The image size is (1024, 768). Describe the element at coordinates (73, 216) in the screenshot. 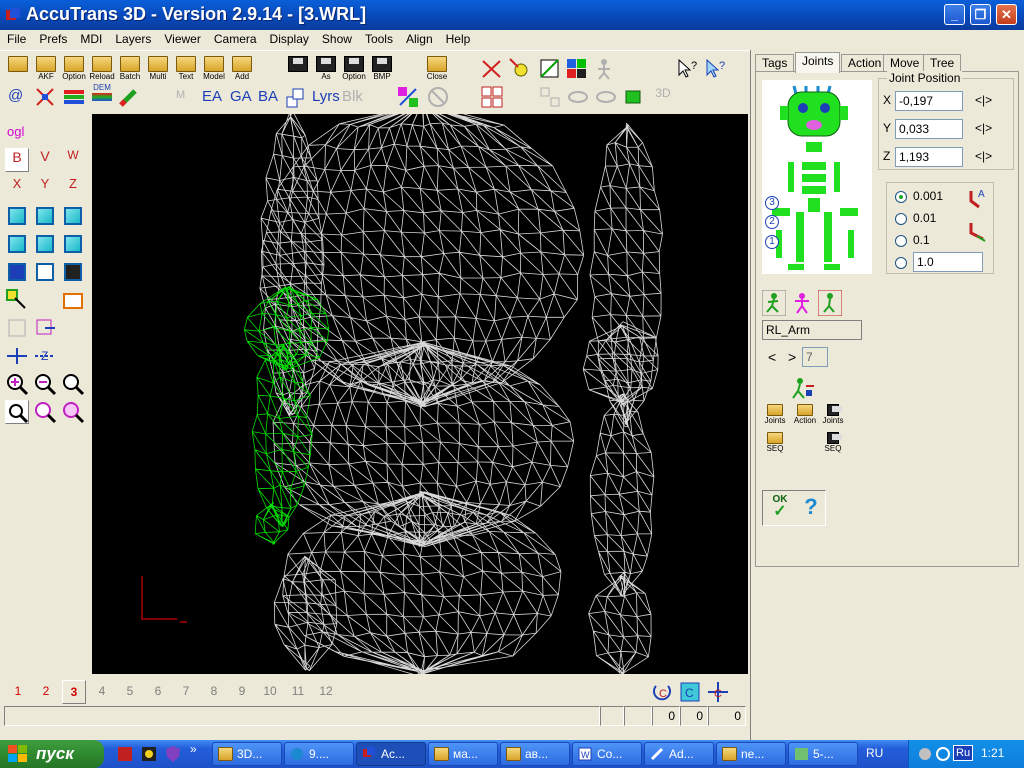

I see `view-side-button` at that location.